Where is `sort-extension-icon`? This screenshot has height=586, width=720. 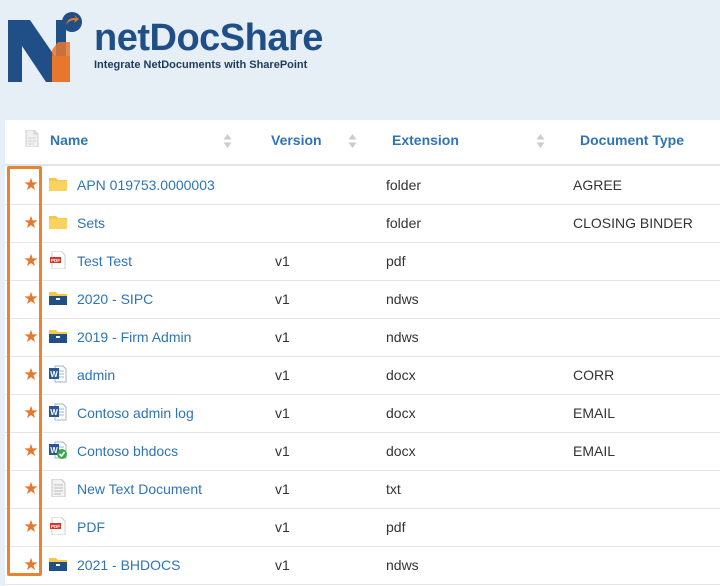
sort-extension-icon is located at coordinates (540, 141).